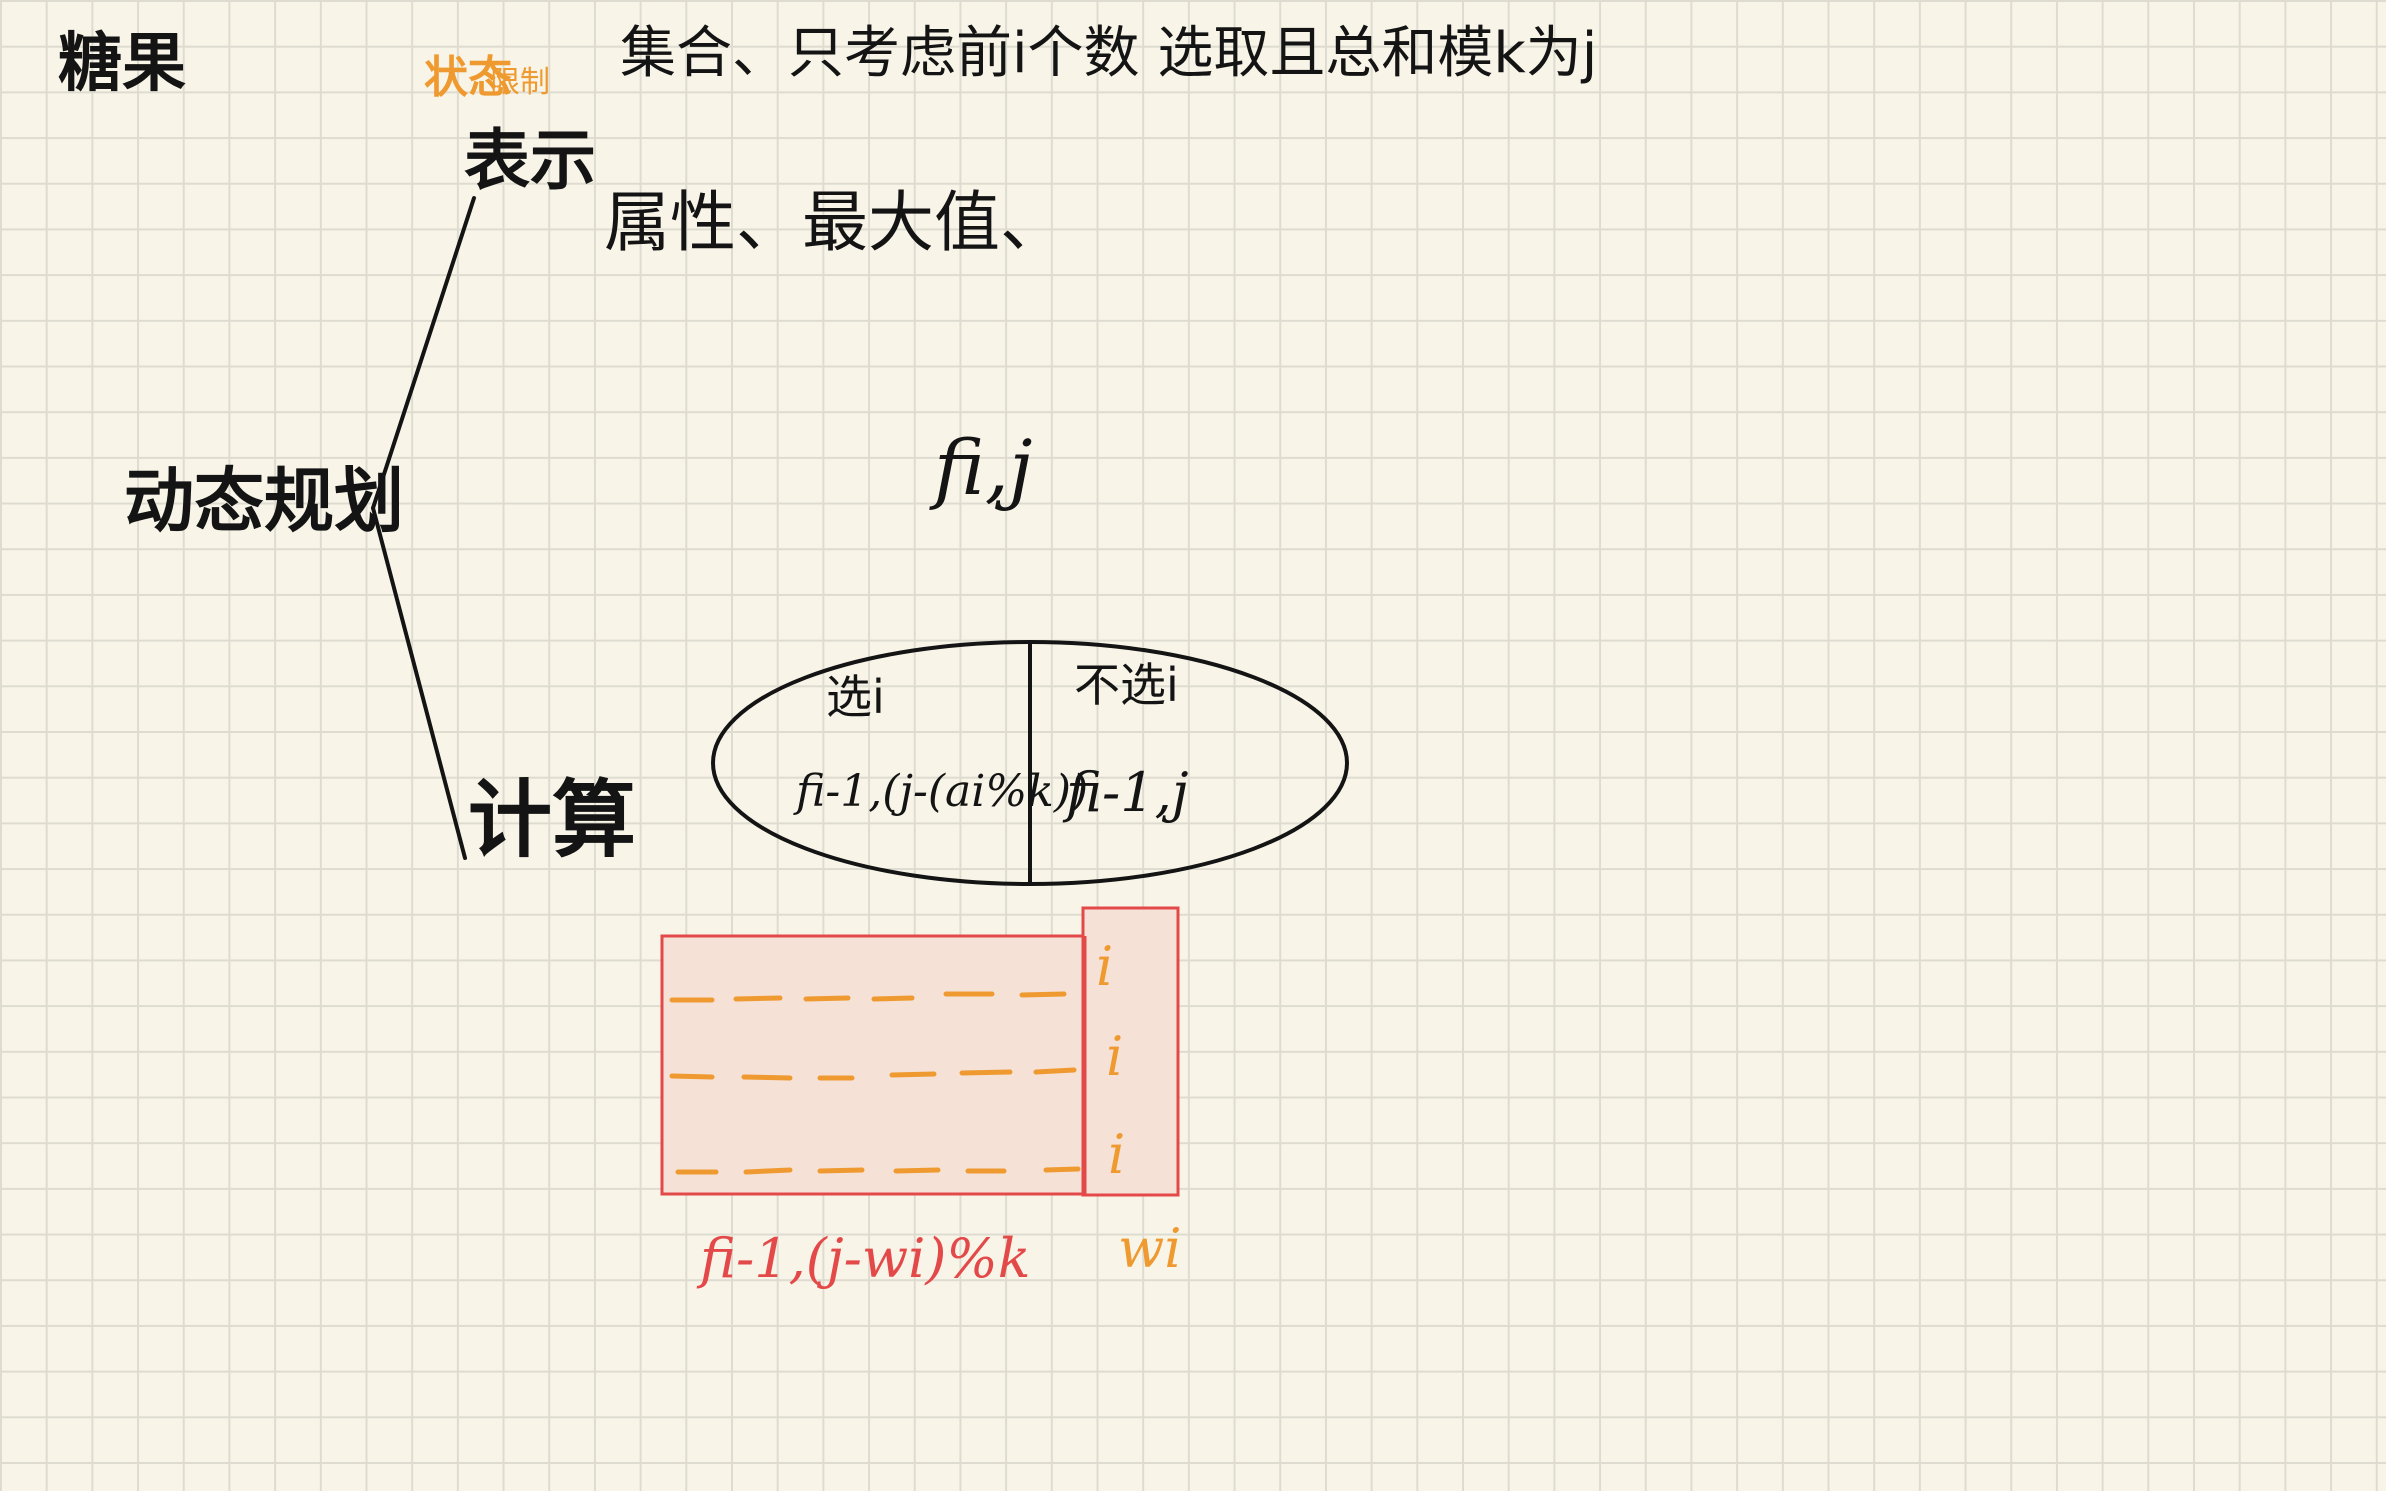  What do you see at coordinates (530, 160) in the screenshot?
I see `representation-label: 表示` at bounding box center [530, 160].